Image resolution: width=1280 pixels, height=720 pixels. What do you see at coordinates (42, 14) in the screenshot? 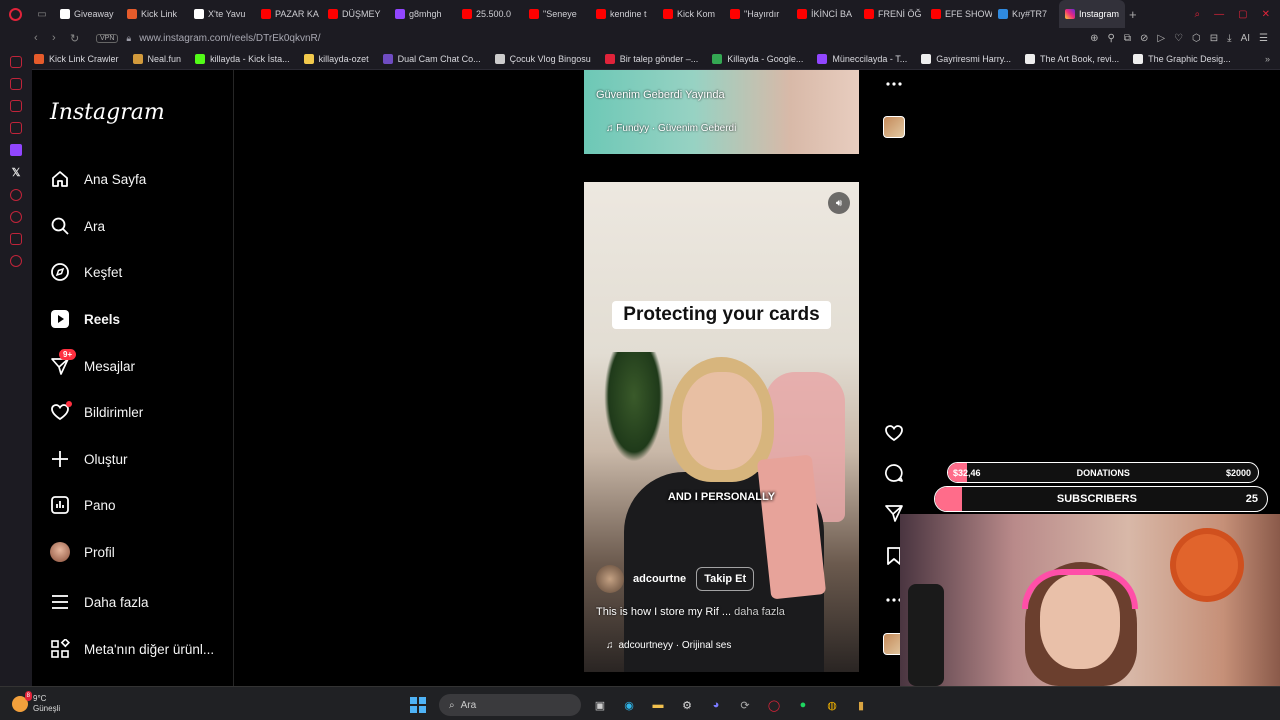
I see `tab-overview-icon: ▭` at bounding box center [42, 14].